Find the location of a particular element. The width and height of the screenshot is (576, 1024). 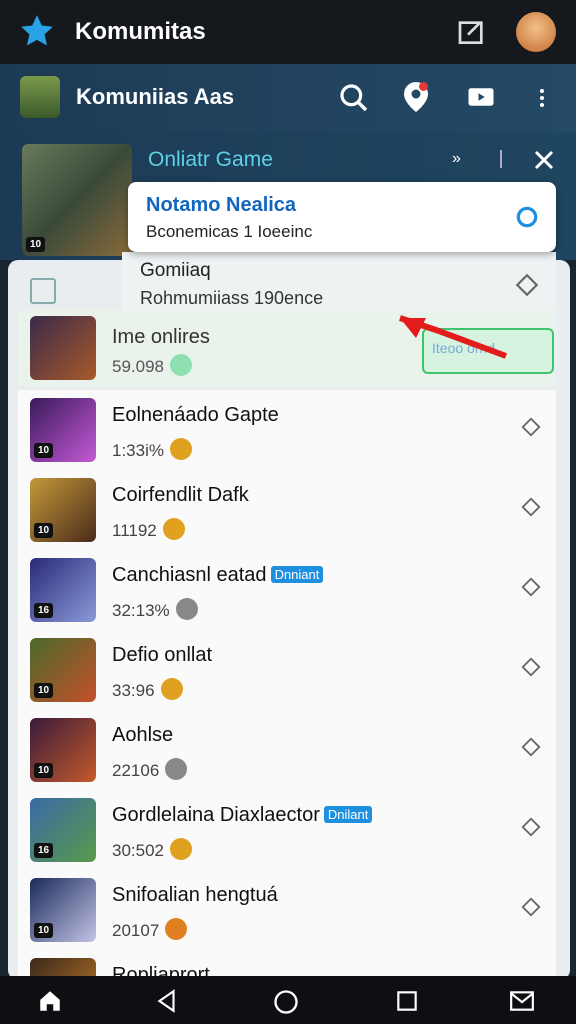

dropdown-subtitle: Rohmumiiass 190ence is located at coordinates (232, 298).